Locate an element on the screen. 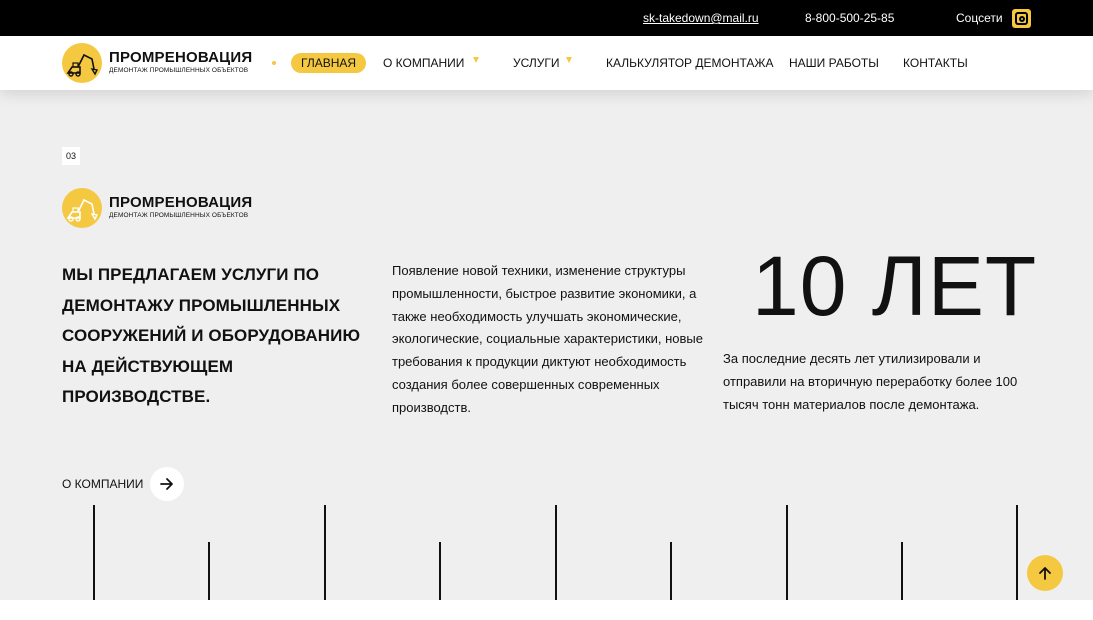 The image size is (1093, 620). email-link: sk-takedown@mail.ru is located at coordinates (701, 18).